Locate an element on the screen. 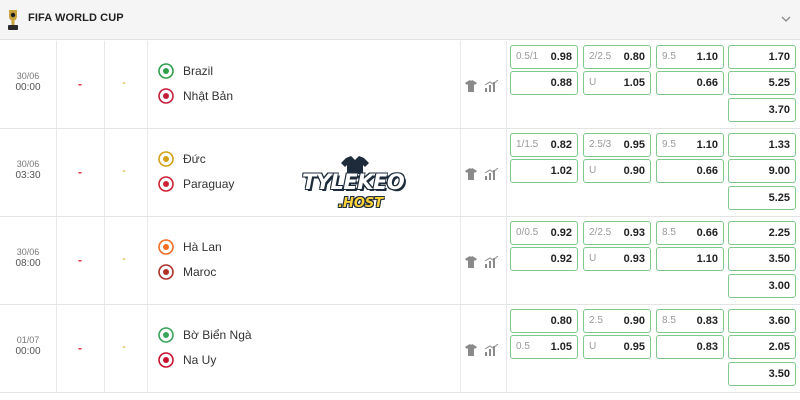  handicap-odd-button: 0.5 1.05 is located at coordinates (544, 347).